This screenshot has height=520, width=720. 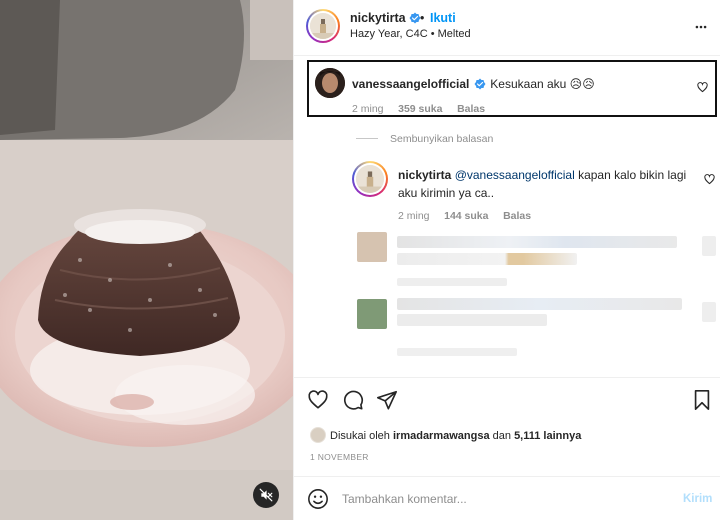 What do you see at coordinates (318, 499) in the screenshot?
I see `emoji-icon` at bounding box center [318, 499].